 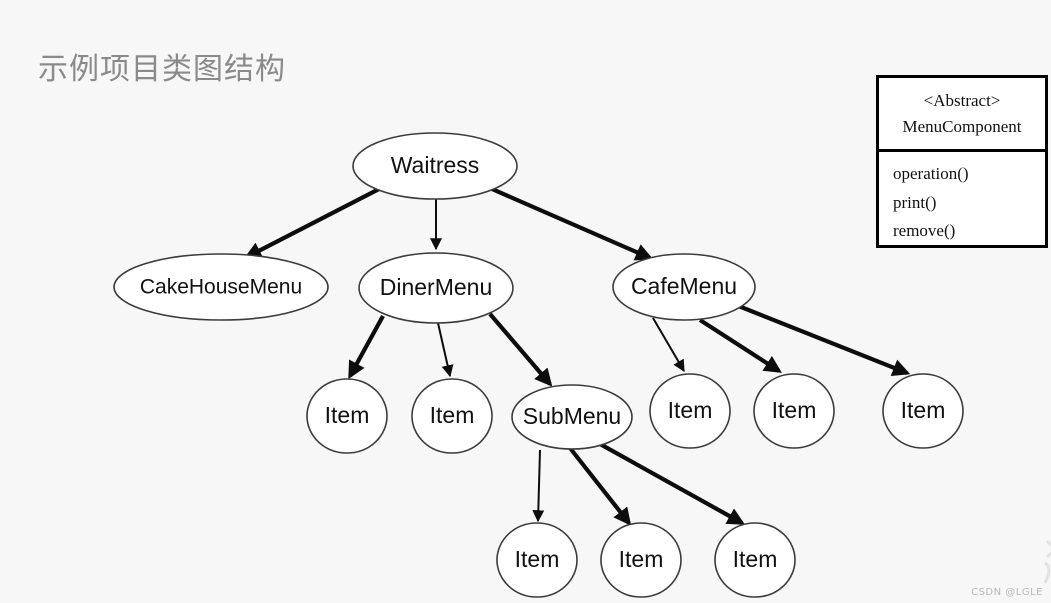 I want to click on node-label: CakeHouseMenu, so click(x=221, y=287).